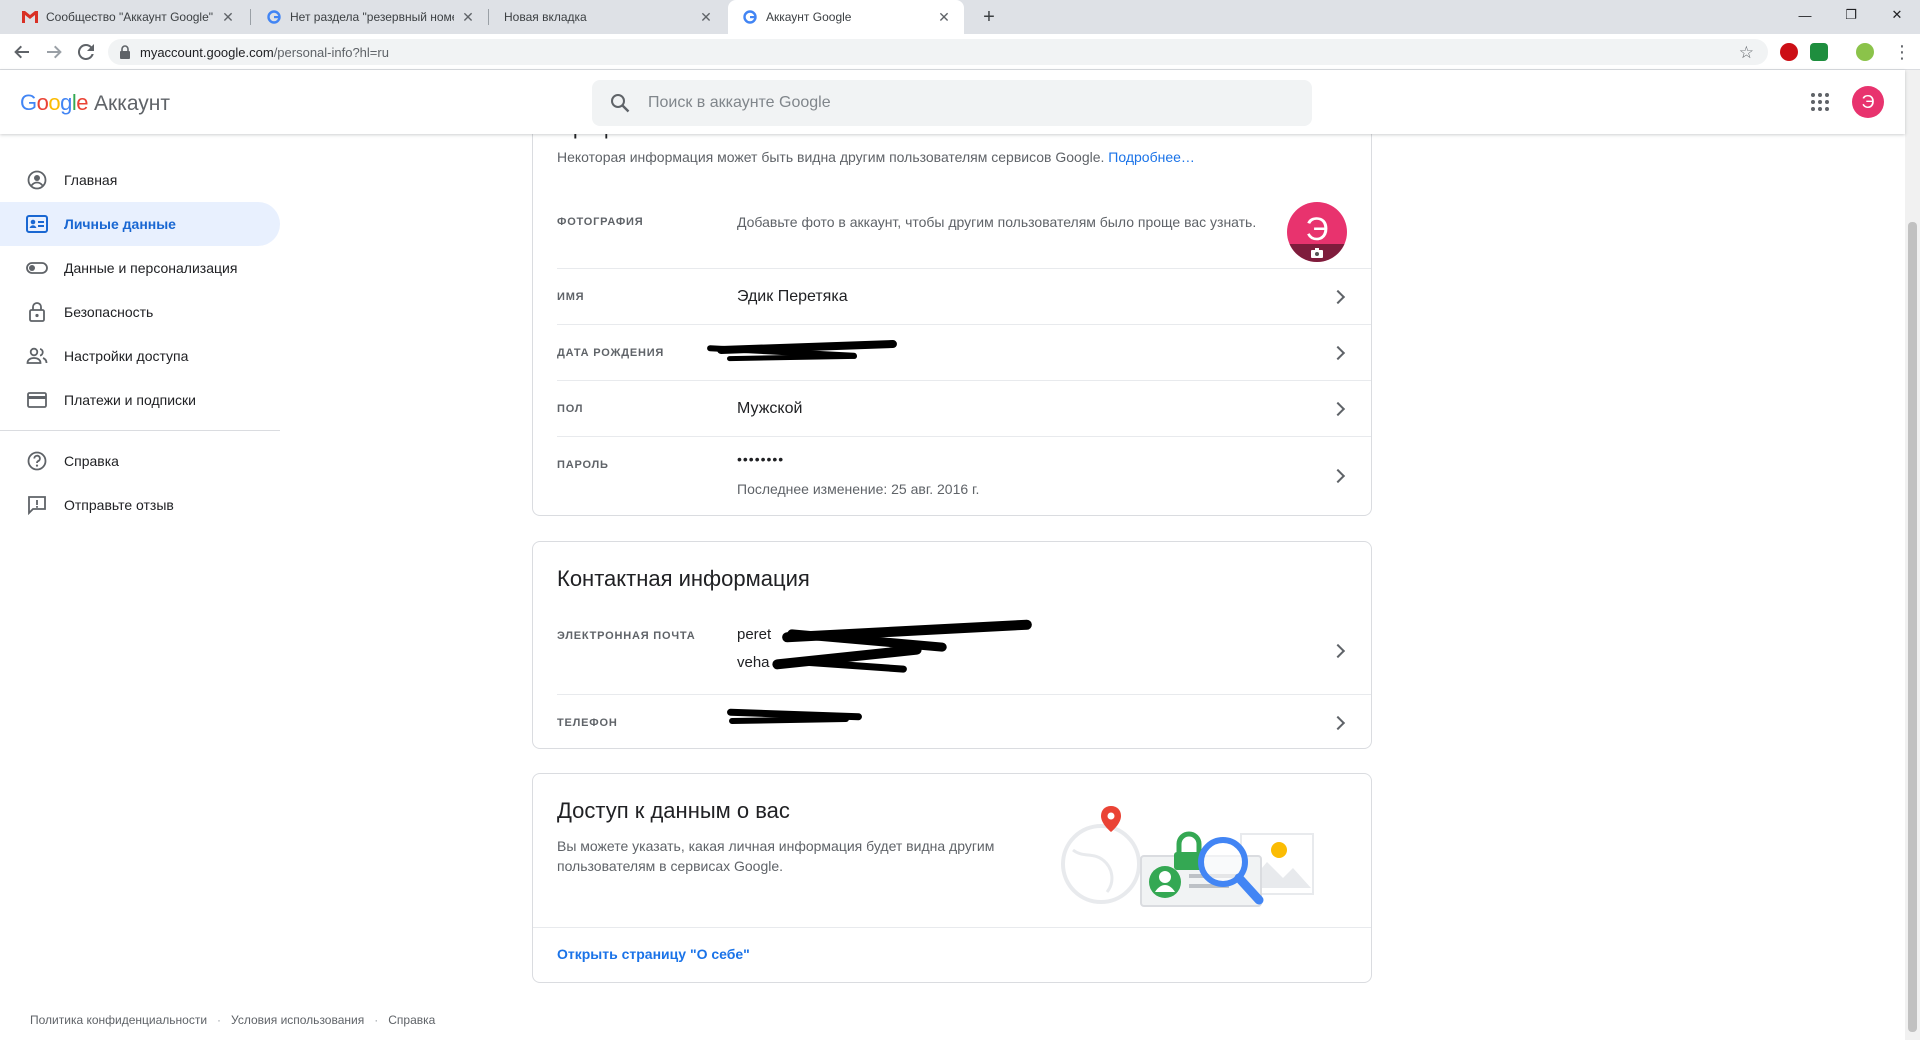  I want to click on google-account-logo: Google Аккаунт, so click(95, 103).